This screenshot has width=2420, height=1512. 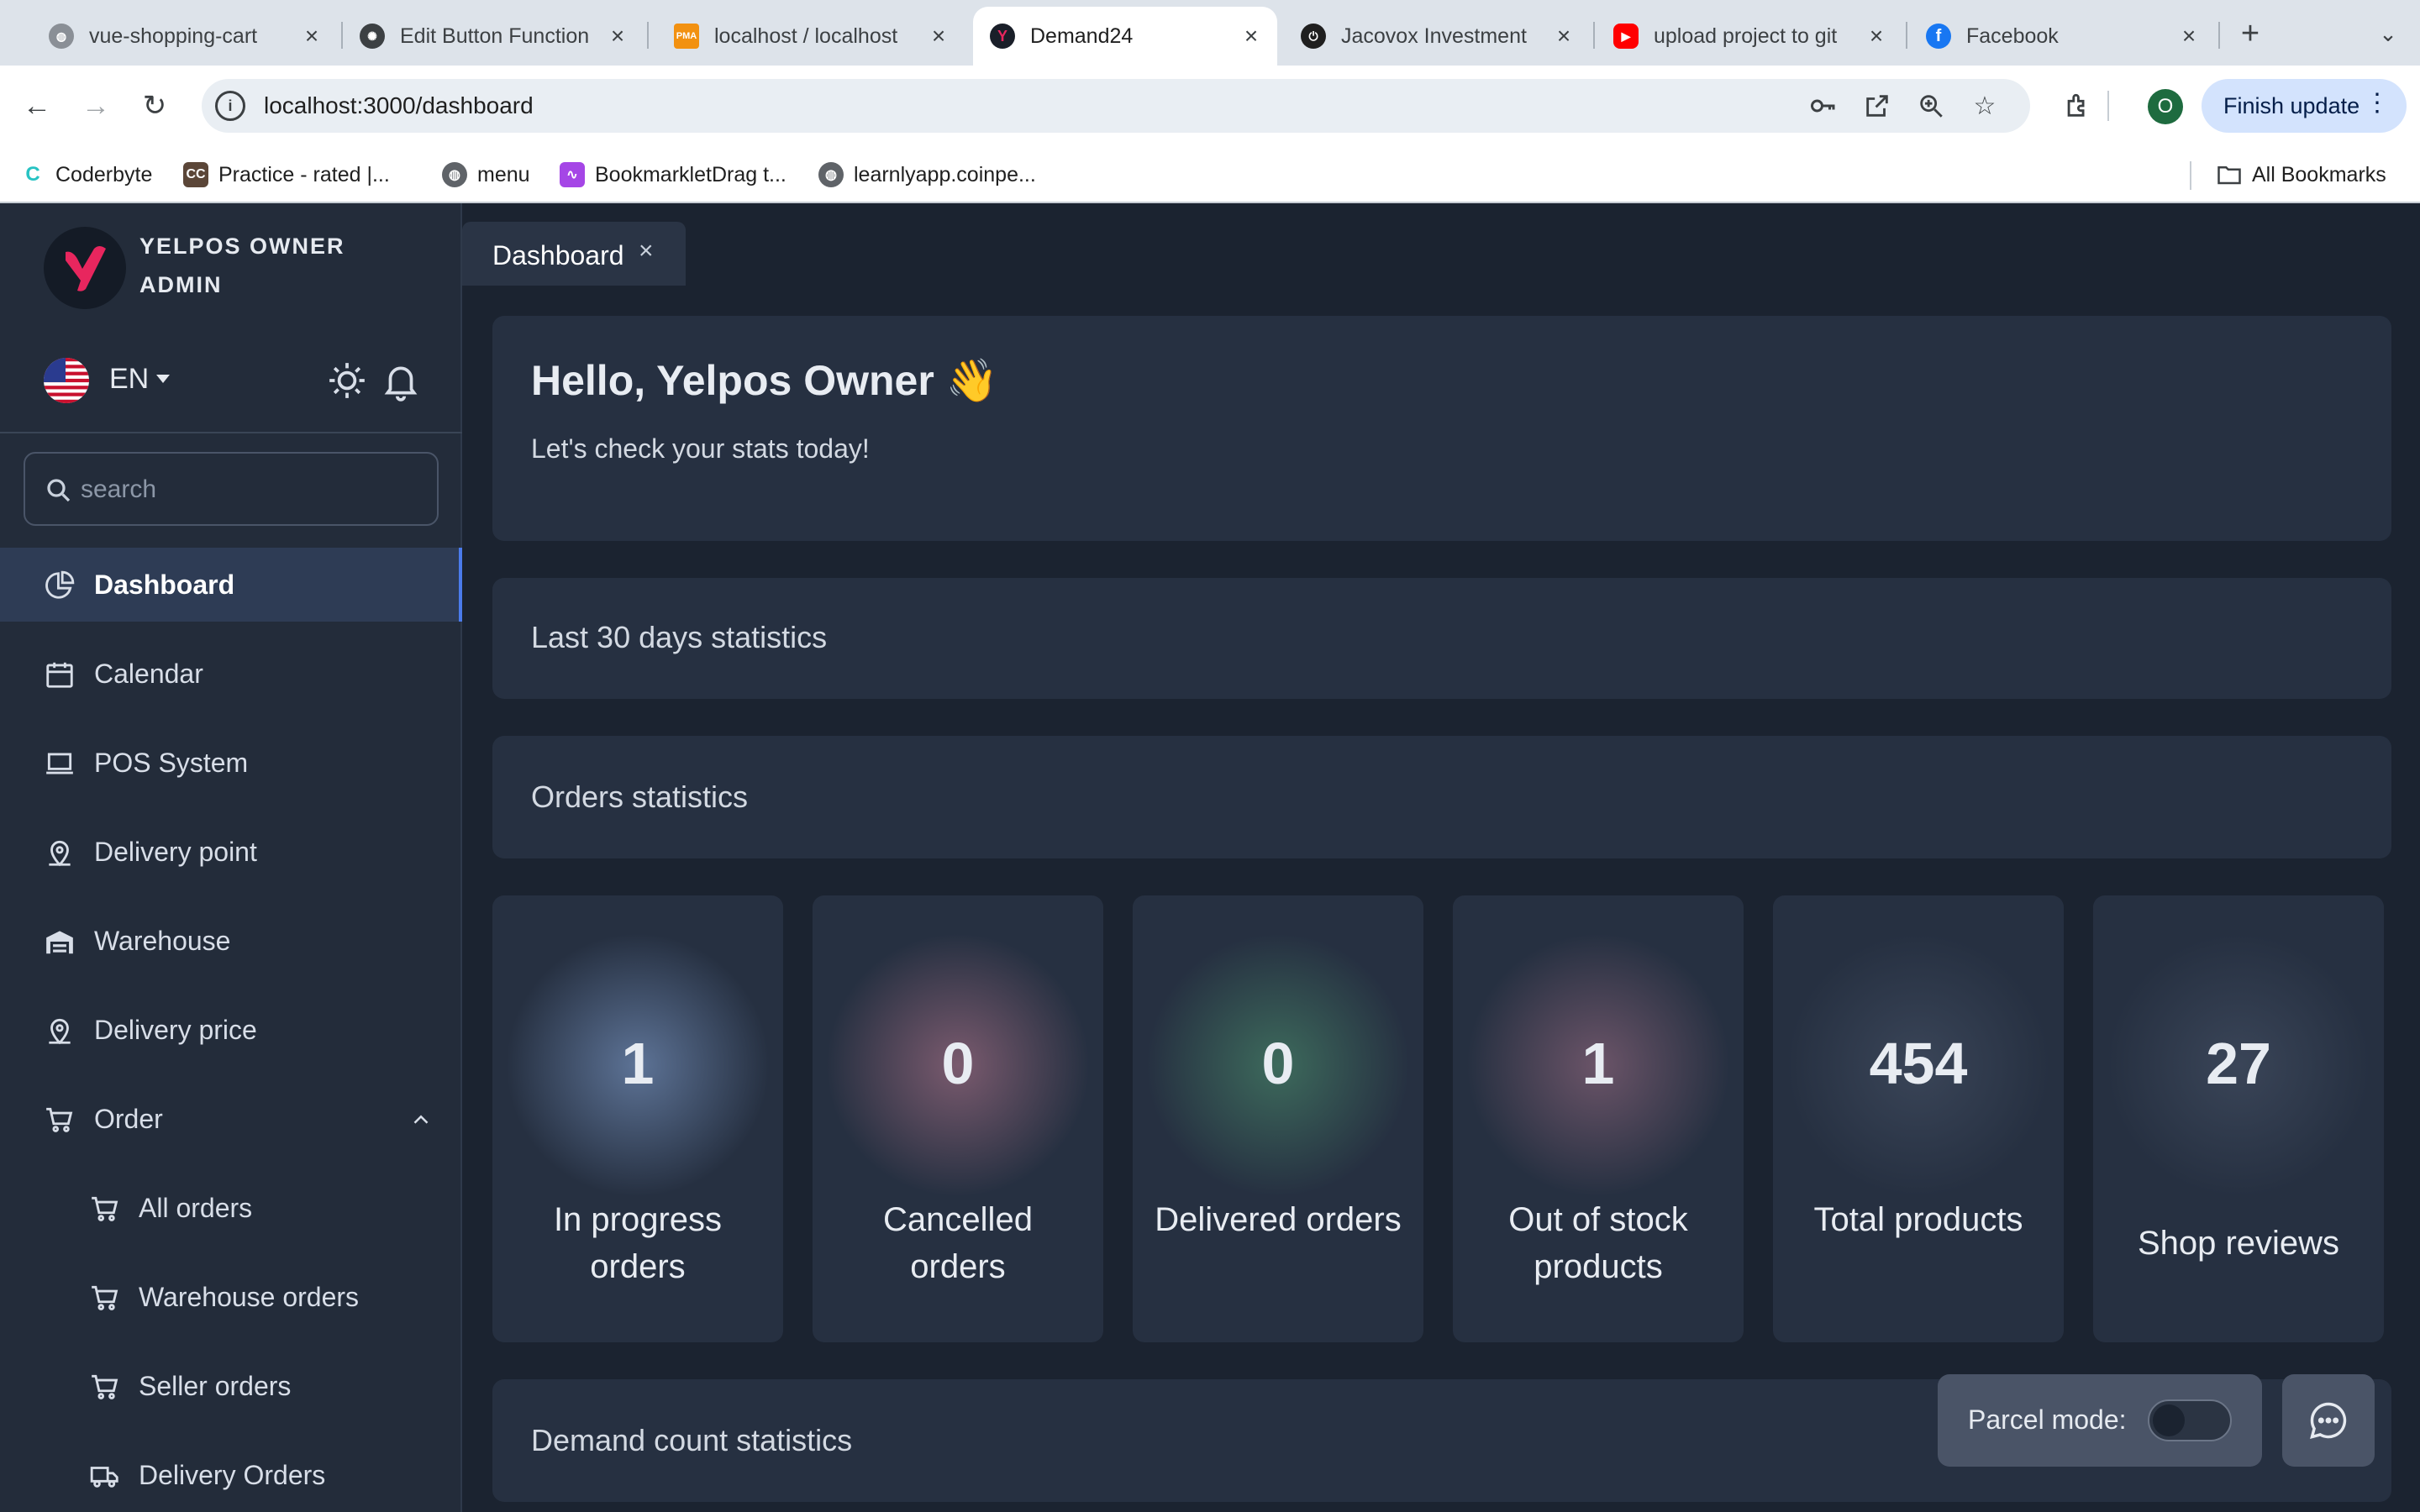 I want to click on zoom-icon, so click(x=1931, y=106).